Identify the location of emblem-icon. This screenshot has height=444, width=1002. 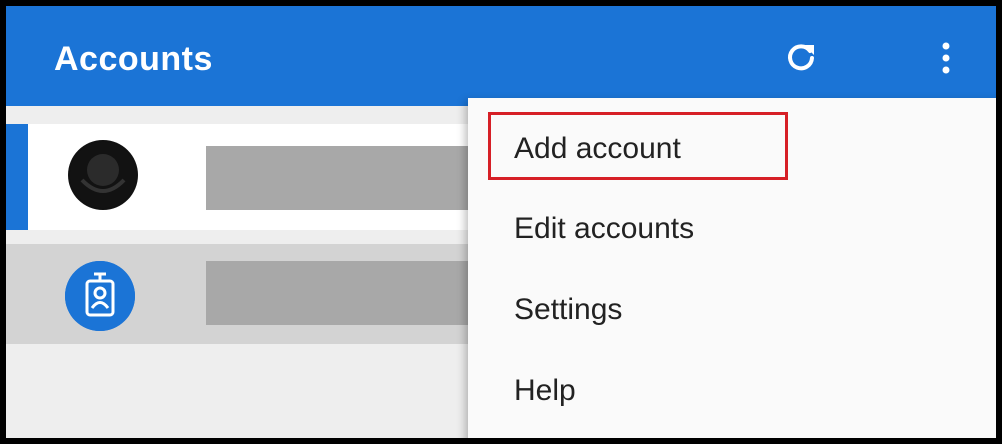
(103, 175).